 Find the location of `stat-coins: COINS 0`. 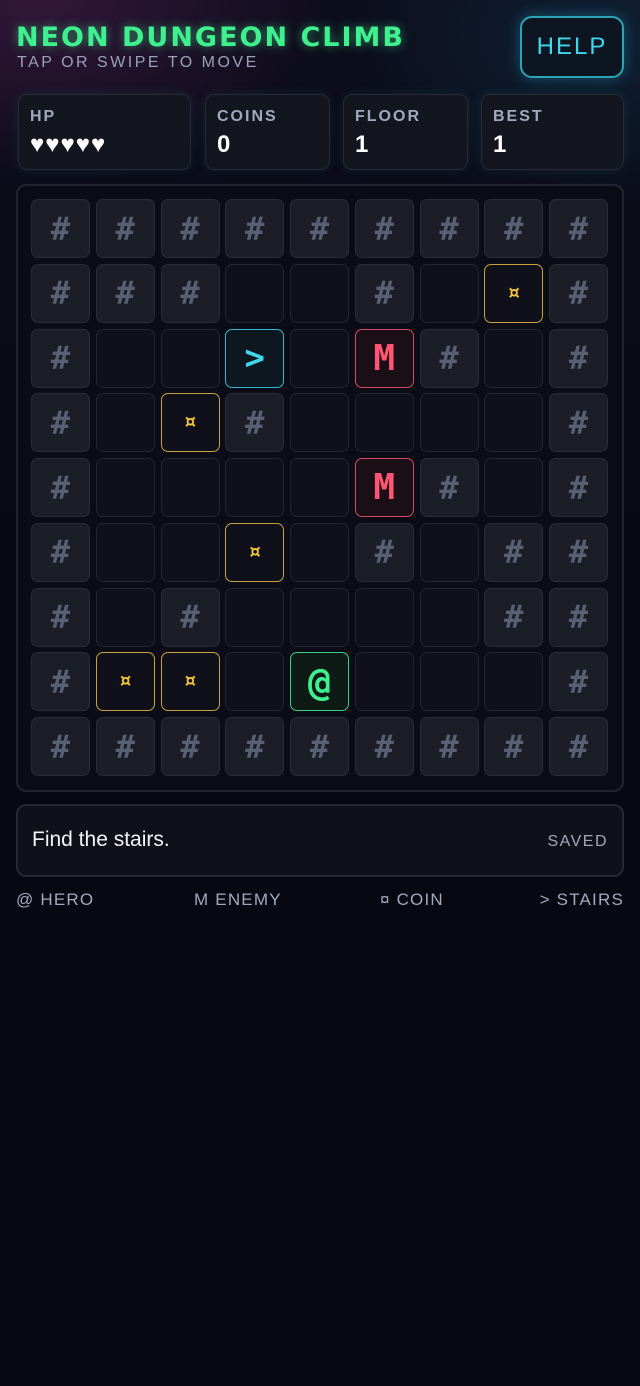

stat-coins: COINS 0 is located at coordinates (267, 132).